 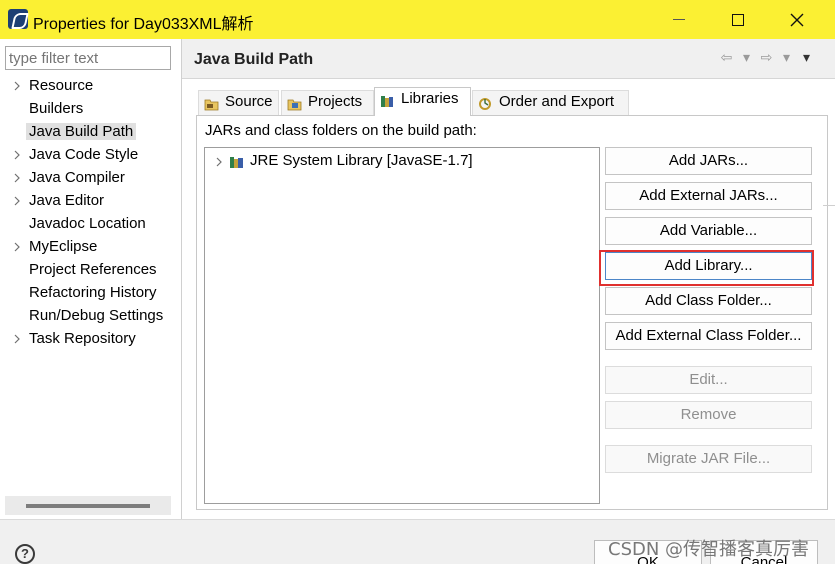 What do you see at coordinates (485, 104) in the screenshot?
I see `order-export-icon` at bounding box center [485, 104].